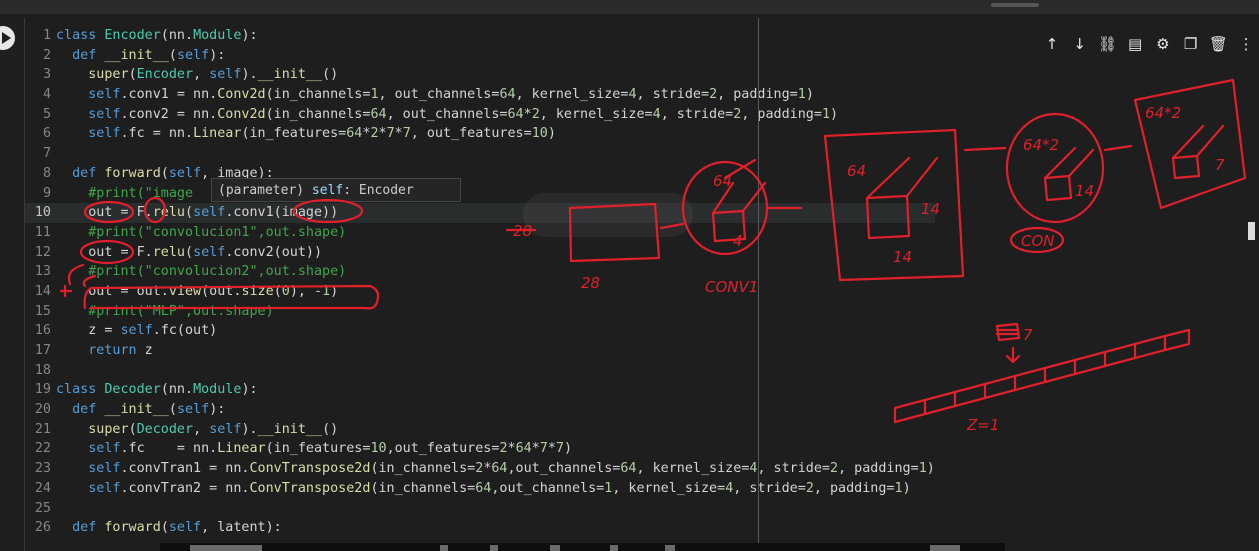 This screenshot has height=551, width=1259. I want to click on window-top-strip, so click(629, 7).